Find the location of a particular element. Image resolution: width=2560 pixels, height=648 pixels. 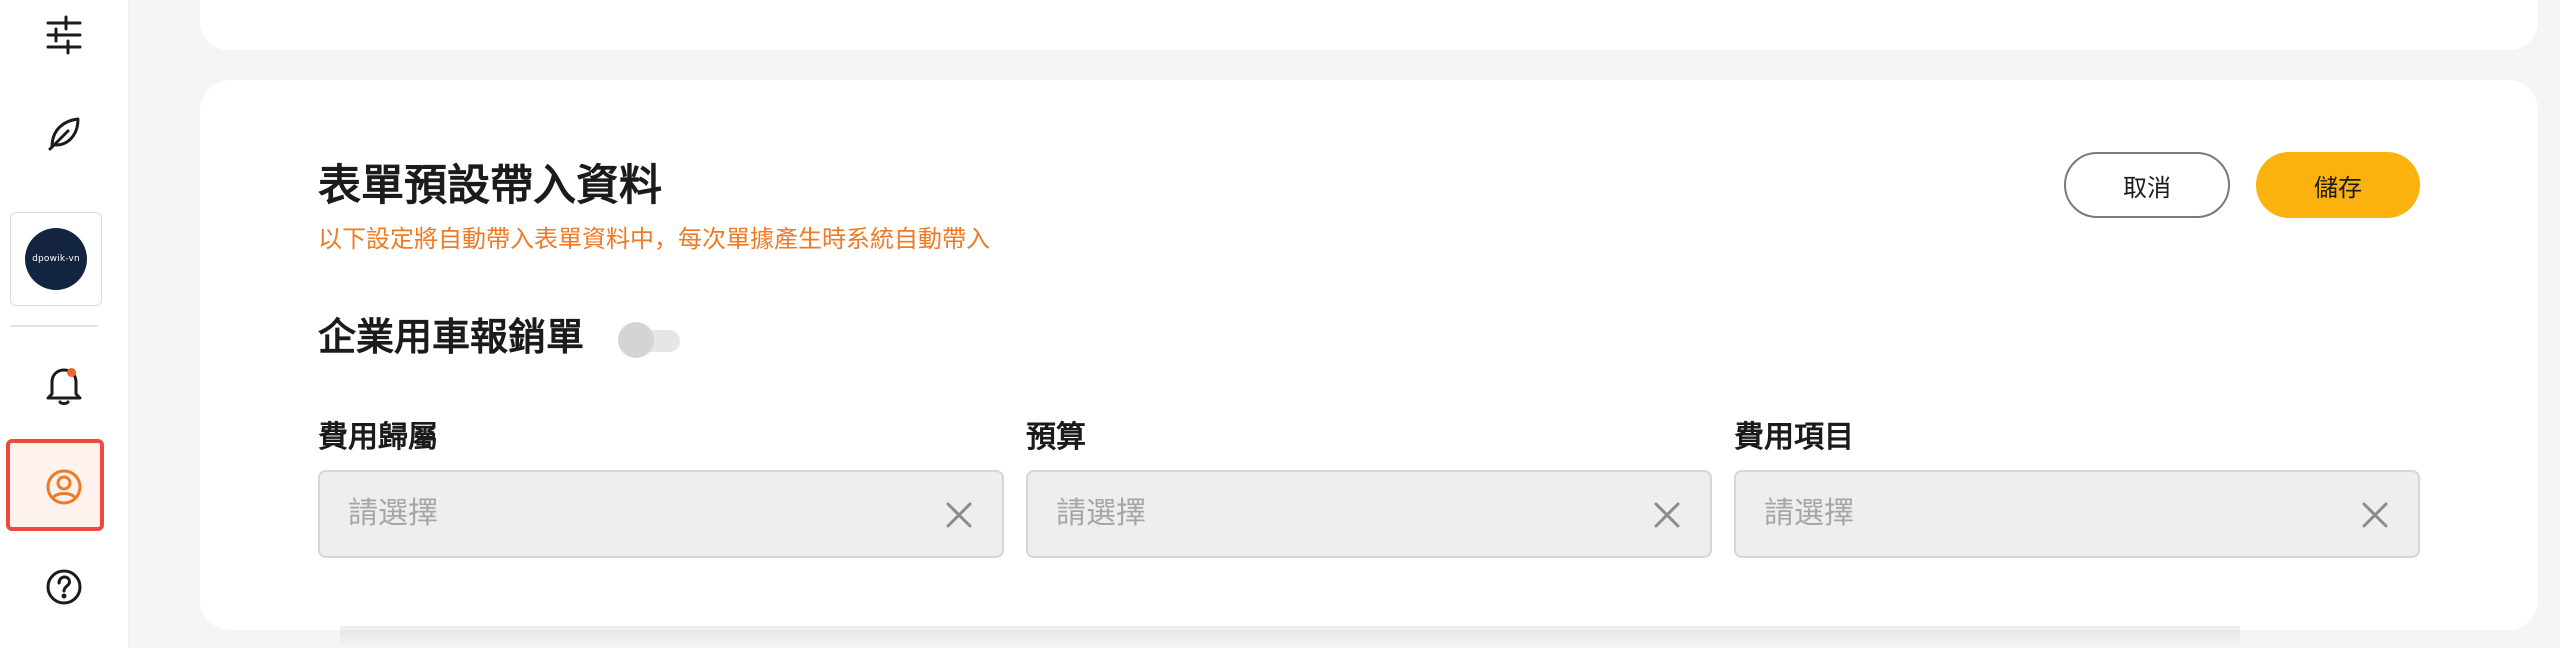

budget-select: 請選擇 is located at coordinates (1369, 514).